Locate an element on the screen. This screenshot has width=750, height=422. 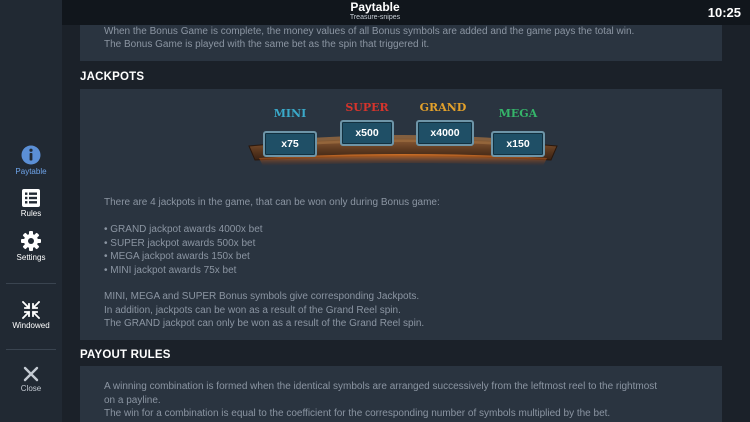
sidebar-item-windowed: Windowed is located at coordinates (31, 316).